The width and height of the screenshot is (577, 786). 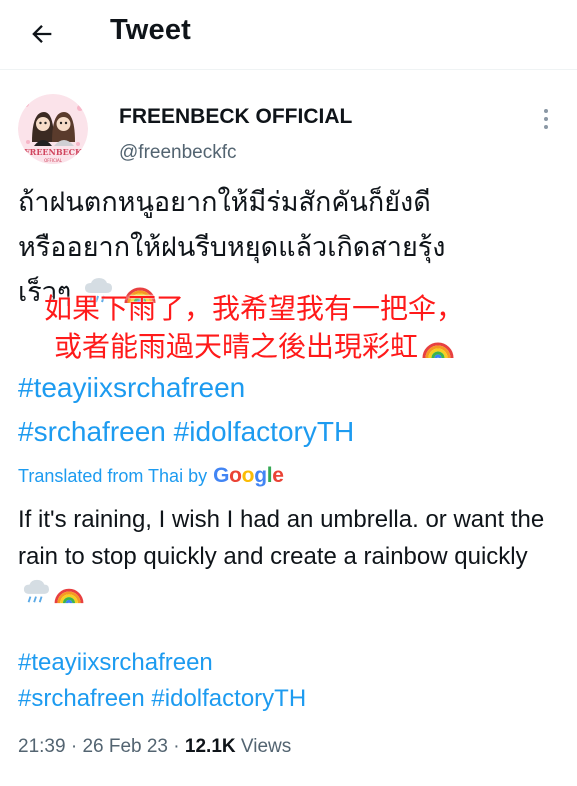 I want to click on author-name: FREENBECK OFFICIAL, so click(x=235, y=117).